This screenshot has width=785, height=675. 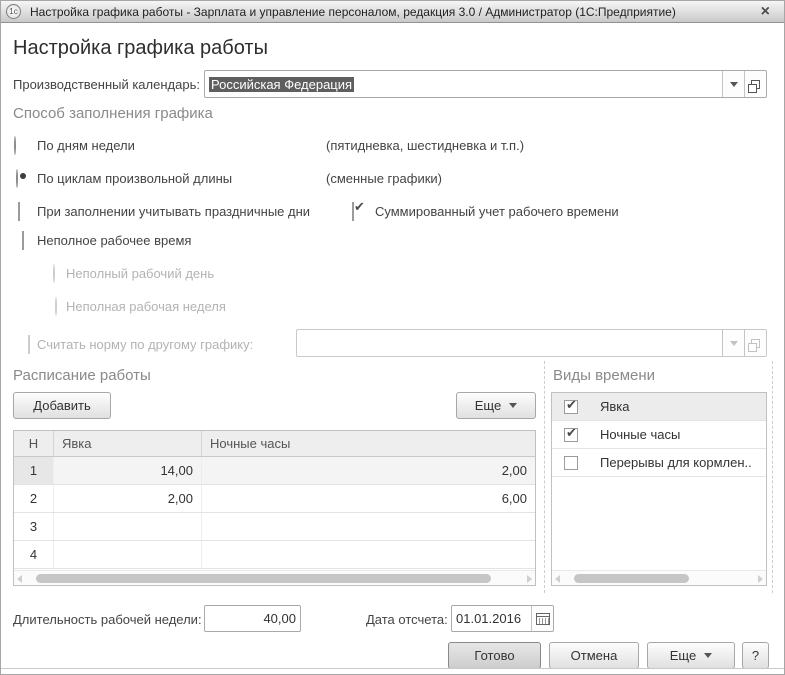 What do you see at coordinates (279, 618) in the screenshot?
I see `week-length-value: 40,00` at bounding box center [279, 618].